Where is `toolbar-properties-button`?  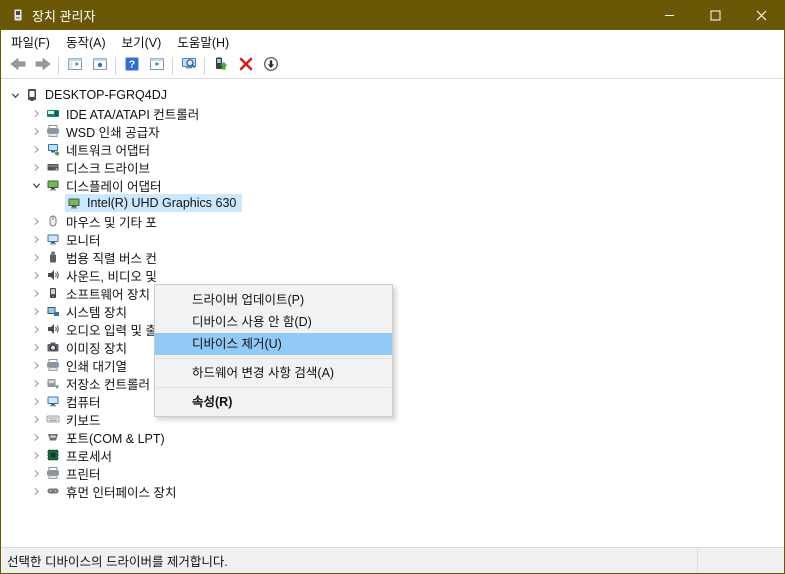
toolbar-properties-button is located at coordinates (99, 66).